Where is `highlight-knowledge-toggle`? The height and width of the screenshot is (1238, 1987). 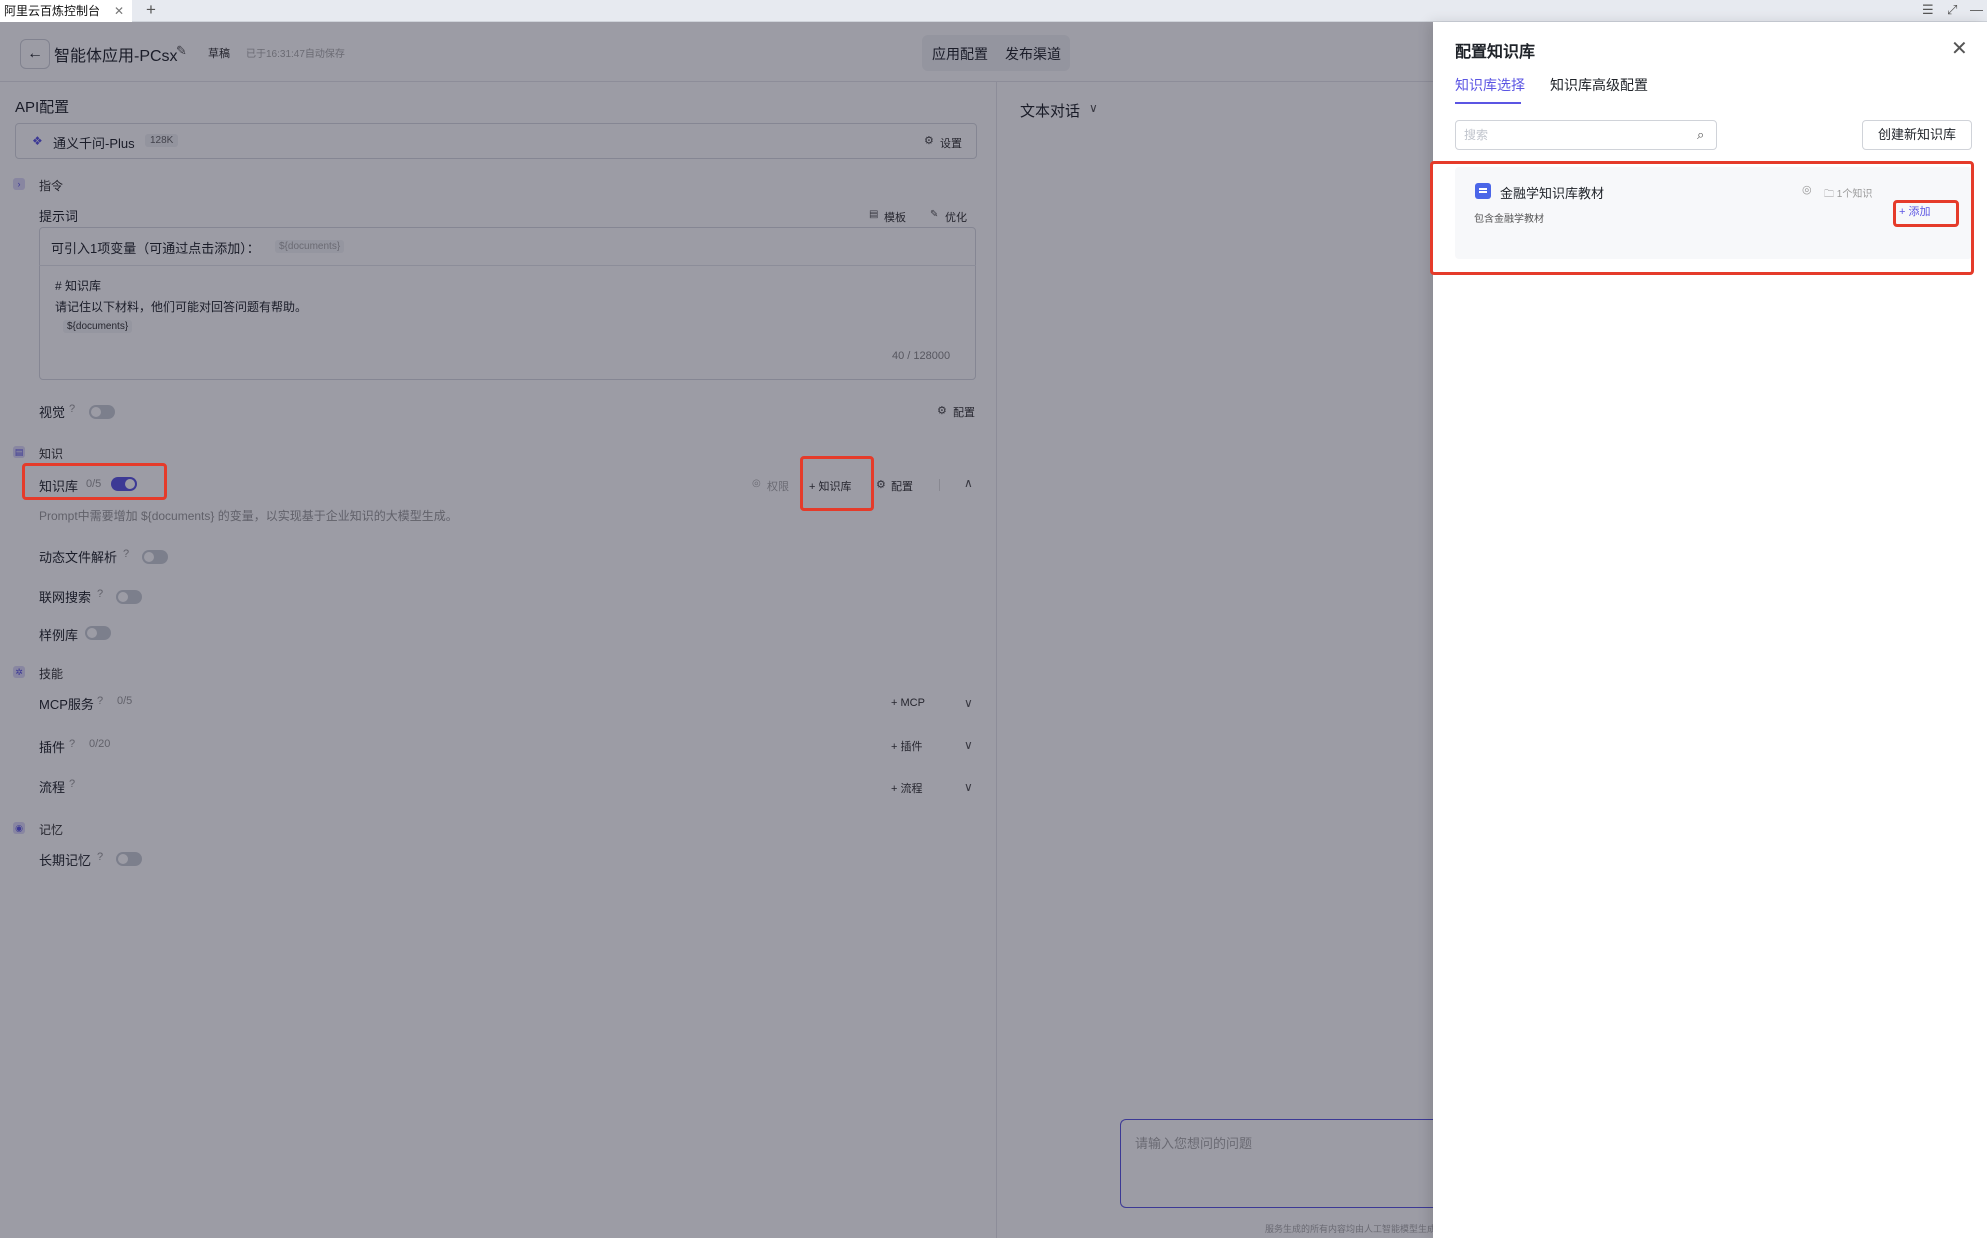
highlight-knowledge-toggle is located at coordinates (94, 481).